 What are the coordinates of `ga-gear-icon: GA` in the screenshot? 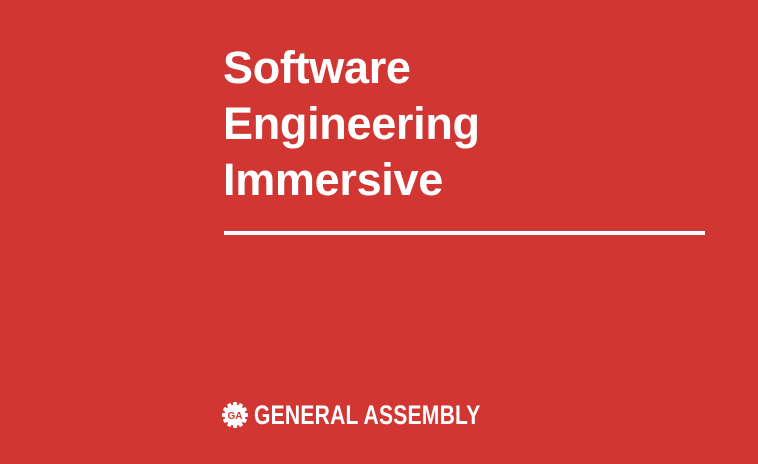 It's located at (235, 415).